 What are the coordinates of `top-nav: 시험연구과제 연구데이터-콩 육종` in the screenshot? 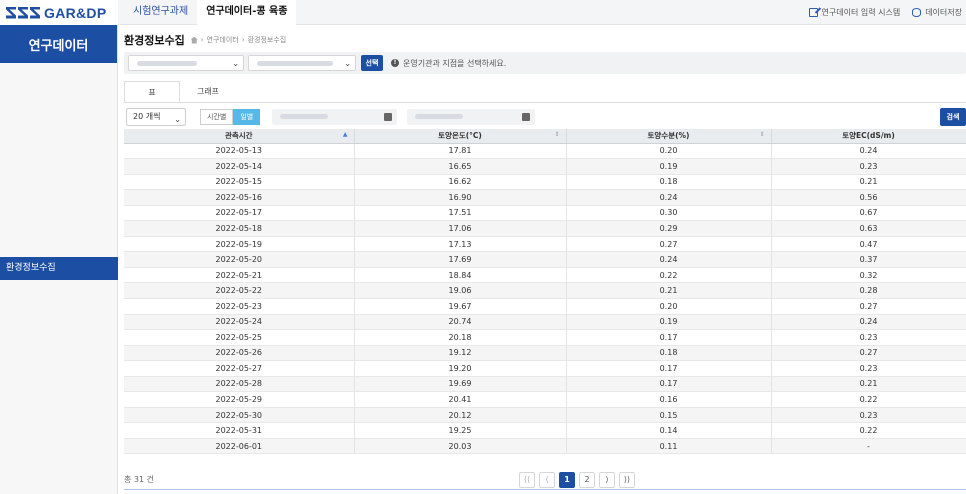 It's located at (210, 12).